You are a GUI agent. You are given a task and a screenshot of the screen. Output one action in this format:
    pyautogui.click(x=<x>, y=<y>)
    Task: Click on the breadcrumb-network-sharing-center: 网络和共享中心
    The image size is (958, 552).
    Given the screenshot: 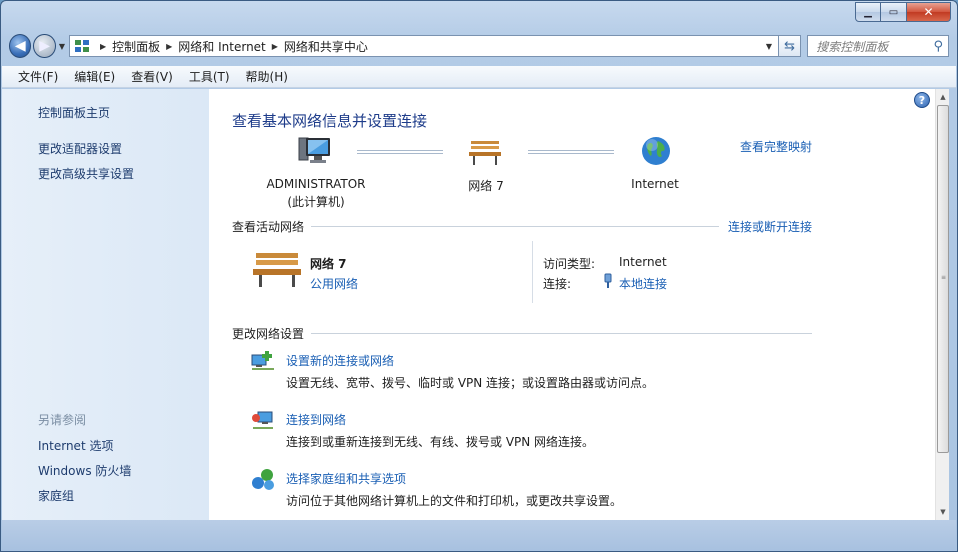 What is the action you would take?
    pyautogui.click(x=326, y=46)
    